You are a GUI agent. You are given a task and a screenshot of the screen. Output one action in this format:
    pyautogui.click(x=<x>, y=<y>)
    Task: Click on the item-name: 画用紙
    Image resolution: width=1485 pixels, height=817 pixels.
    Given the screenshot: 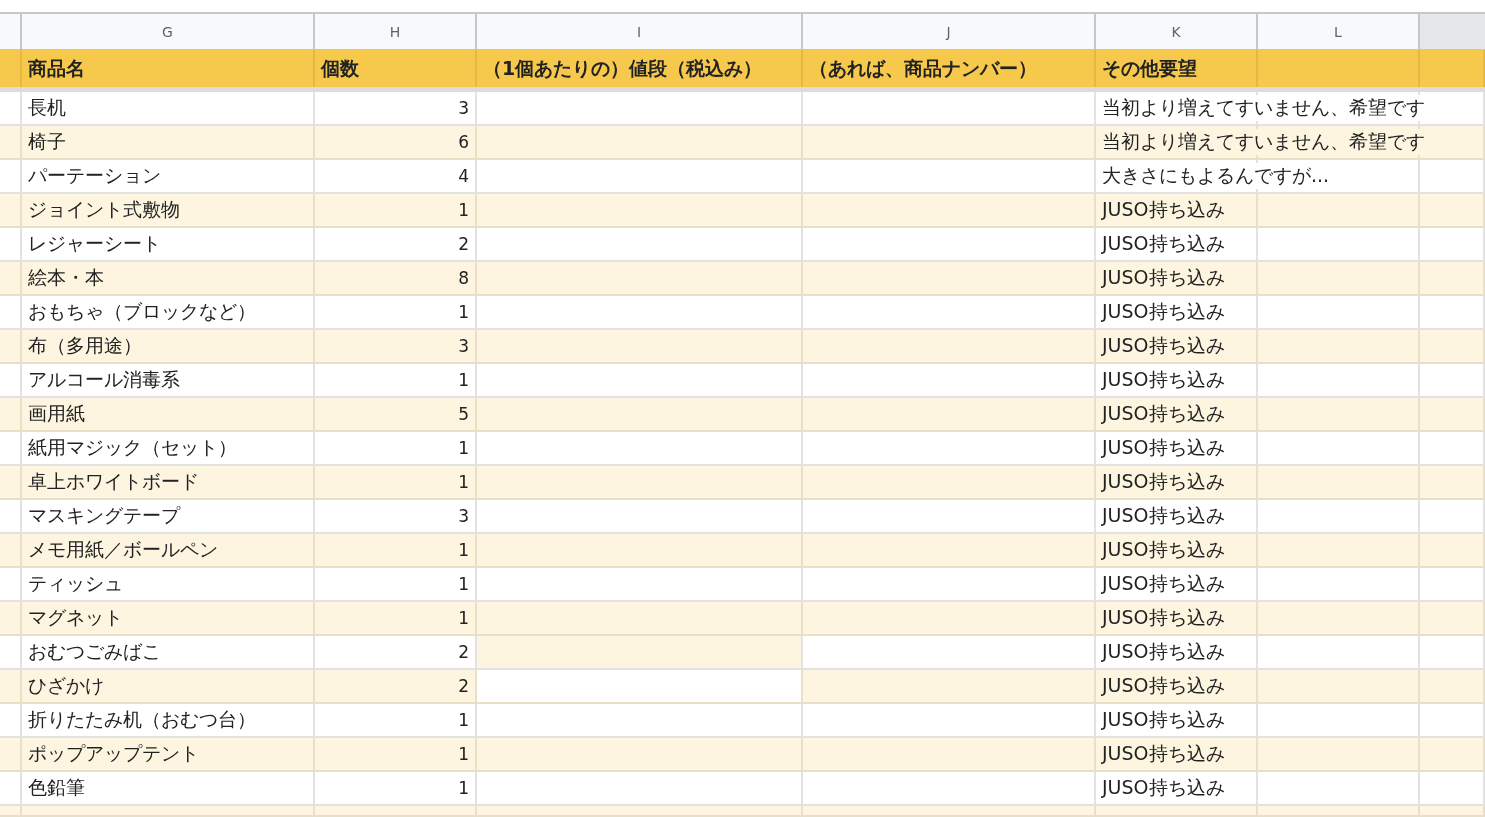 What is the action you would take?
    pyautogui.click(x=56, y=413)
    